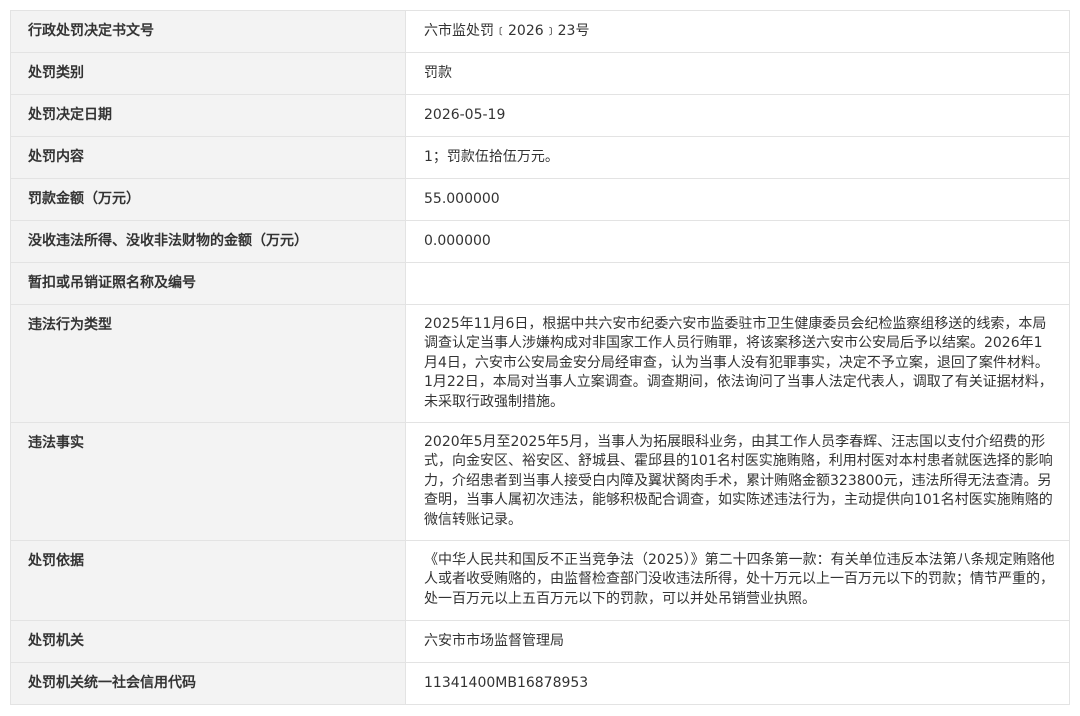 The height and width of the screenshot is (716, 1080). What do you see at coordinates (737, 157) in the screenshot?
I see `row-value: 1；罚款伍拾伍万元。` at bounding box center [737, 157].